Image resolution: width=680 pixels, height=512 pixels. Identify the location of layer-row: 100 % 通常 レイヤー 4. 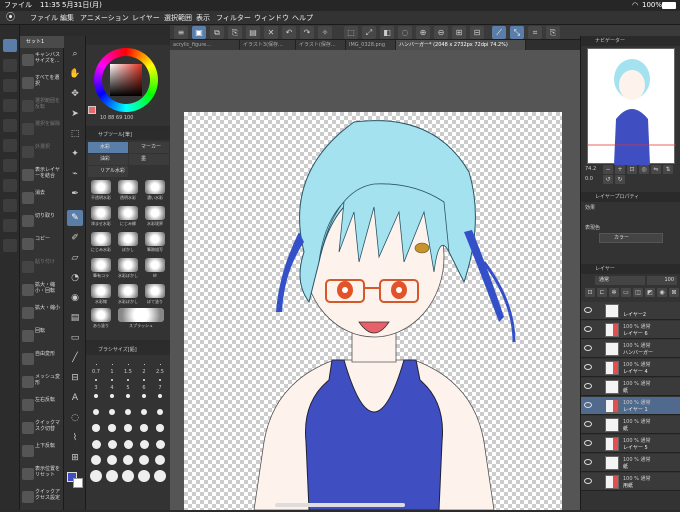
(630, 368).